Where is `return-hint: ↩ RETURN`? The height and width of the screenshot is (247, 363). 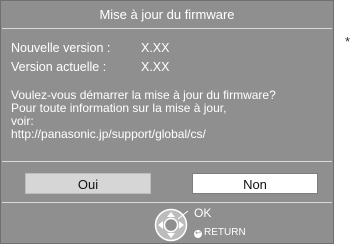
return-hint: ↩ RETURN is located at coordinates (220, 232).